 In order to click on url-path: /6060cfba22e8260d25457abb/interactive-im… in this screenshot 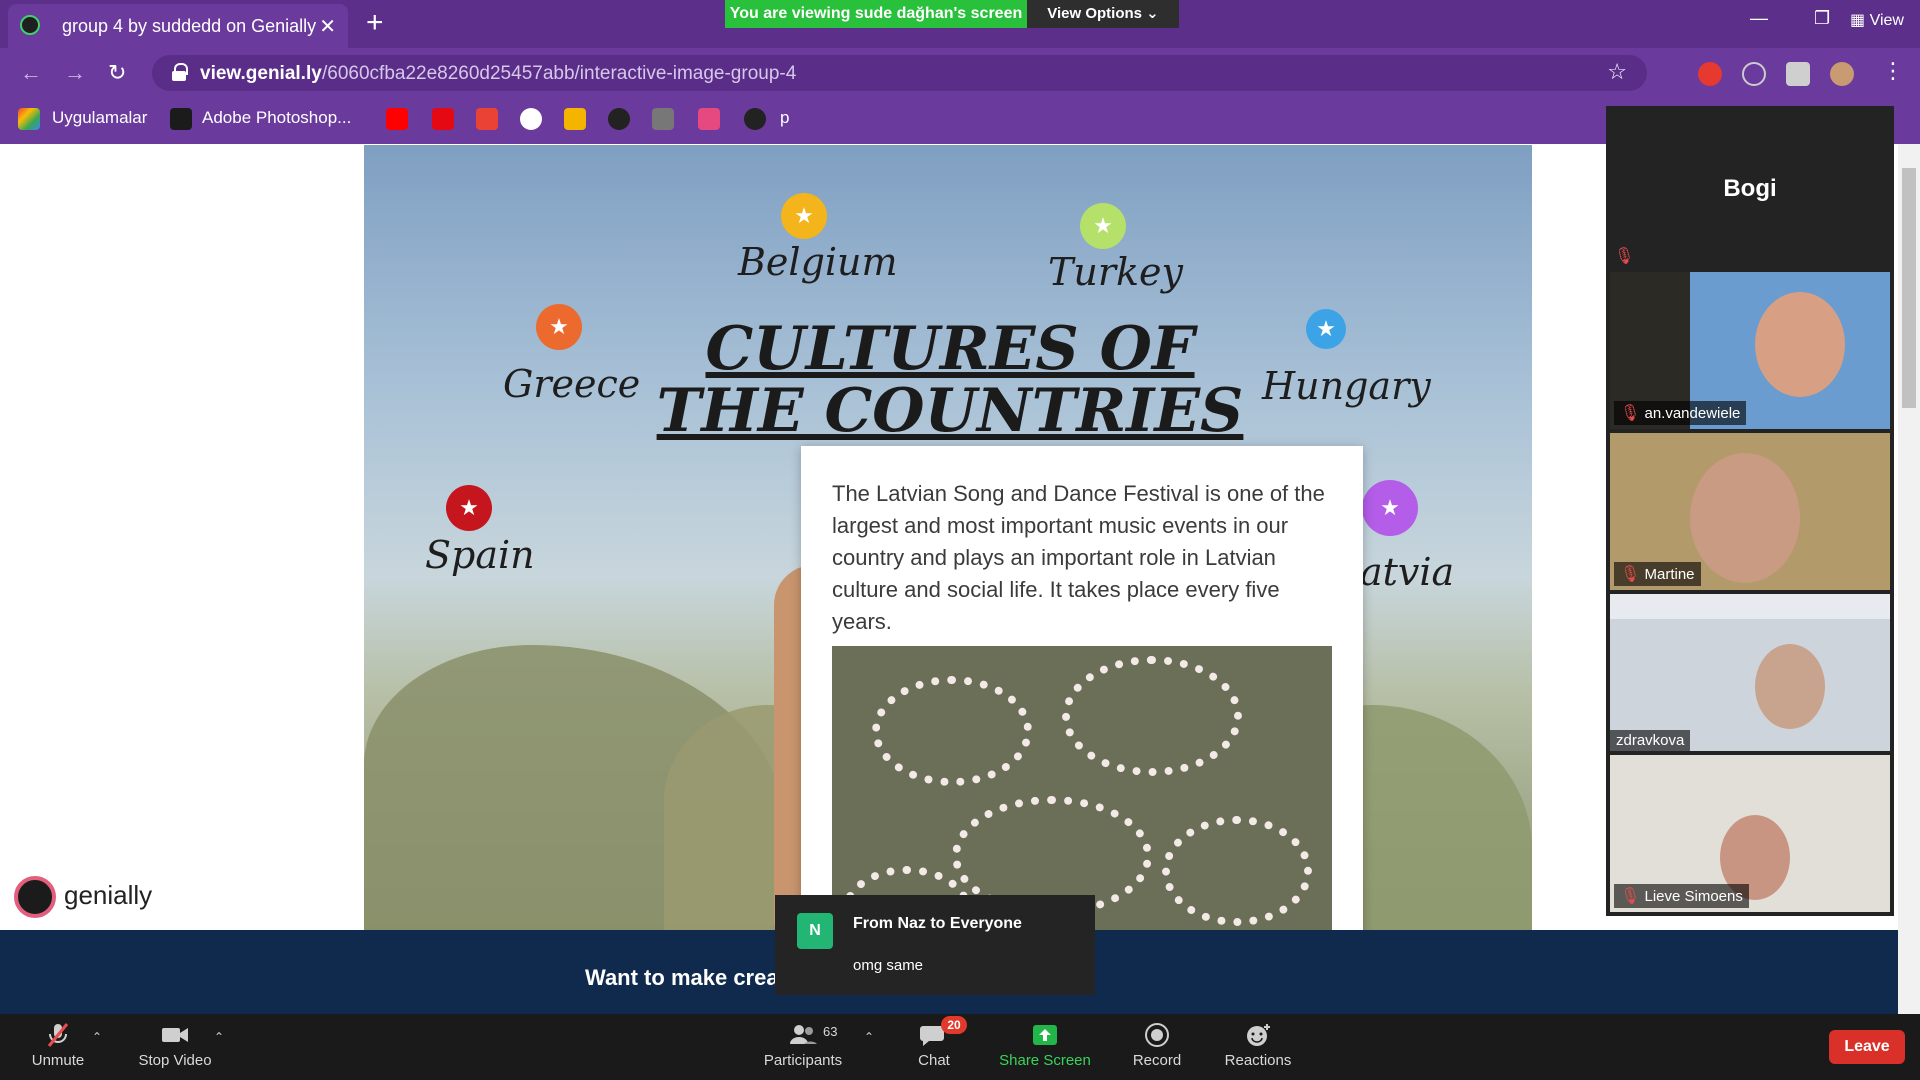, I will do `click(559, 73)`.